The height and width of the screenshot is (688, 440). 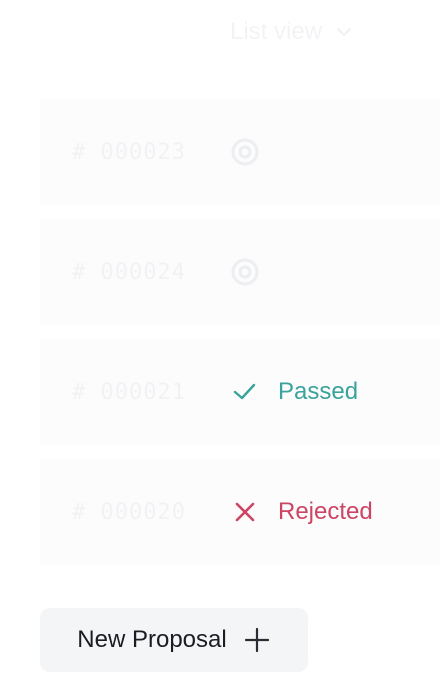 I want to click on proposal-status: Rejected, so click(x=301, y=512).